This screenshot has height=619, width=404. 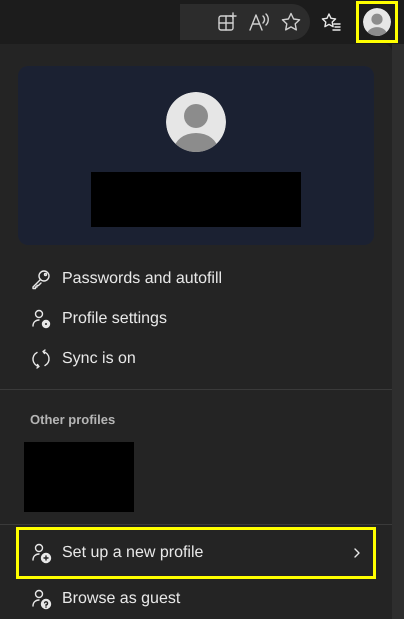 I want to click on address-bar, so click(x=245, y=22).